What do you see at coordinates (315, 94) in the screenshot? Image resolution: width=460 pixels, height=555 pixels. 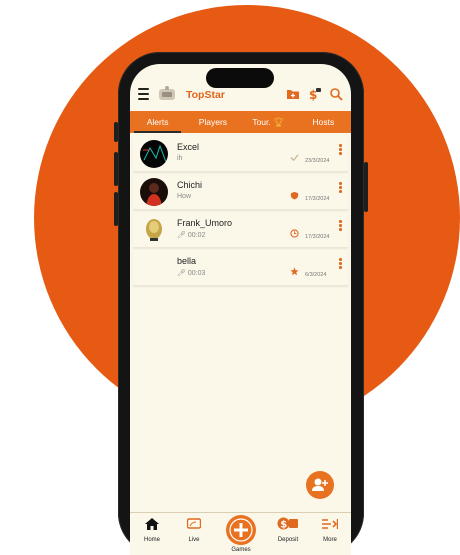 I see `dollar-lock-icon: $` at bounding box center [315, 94].